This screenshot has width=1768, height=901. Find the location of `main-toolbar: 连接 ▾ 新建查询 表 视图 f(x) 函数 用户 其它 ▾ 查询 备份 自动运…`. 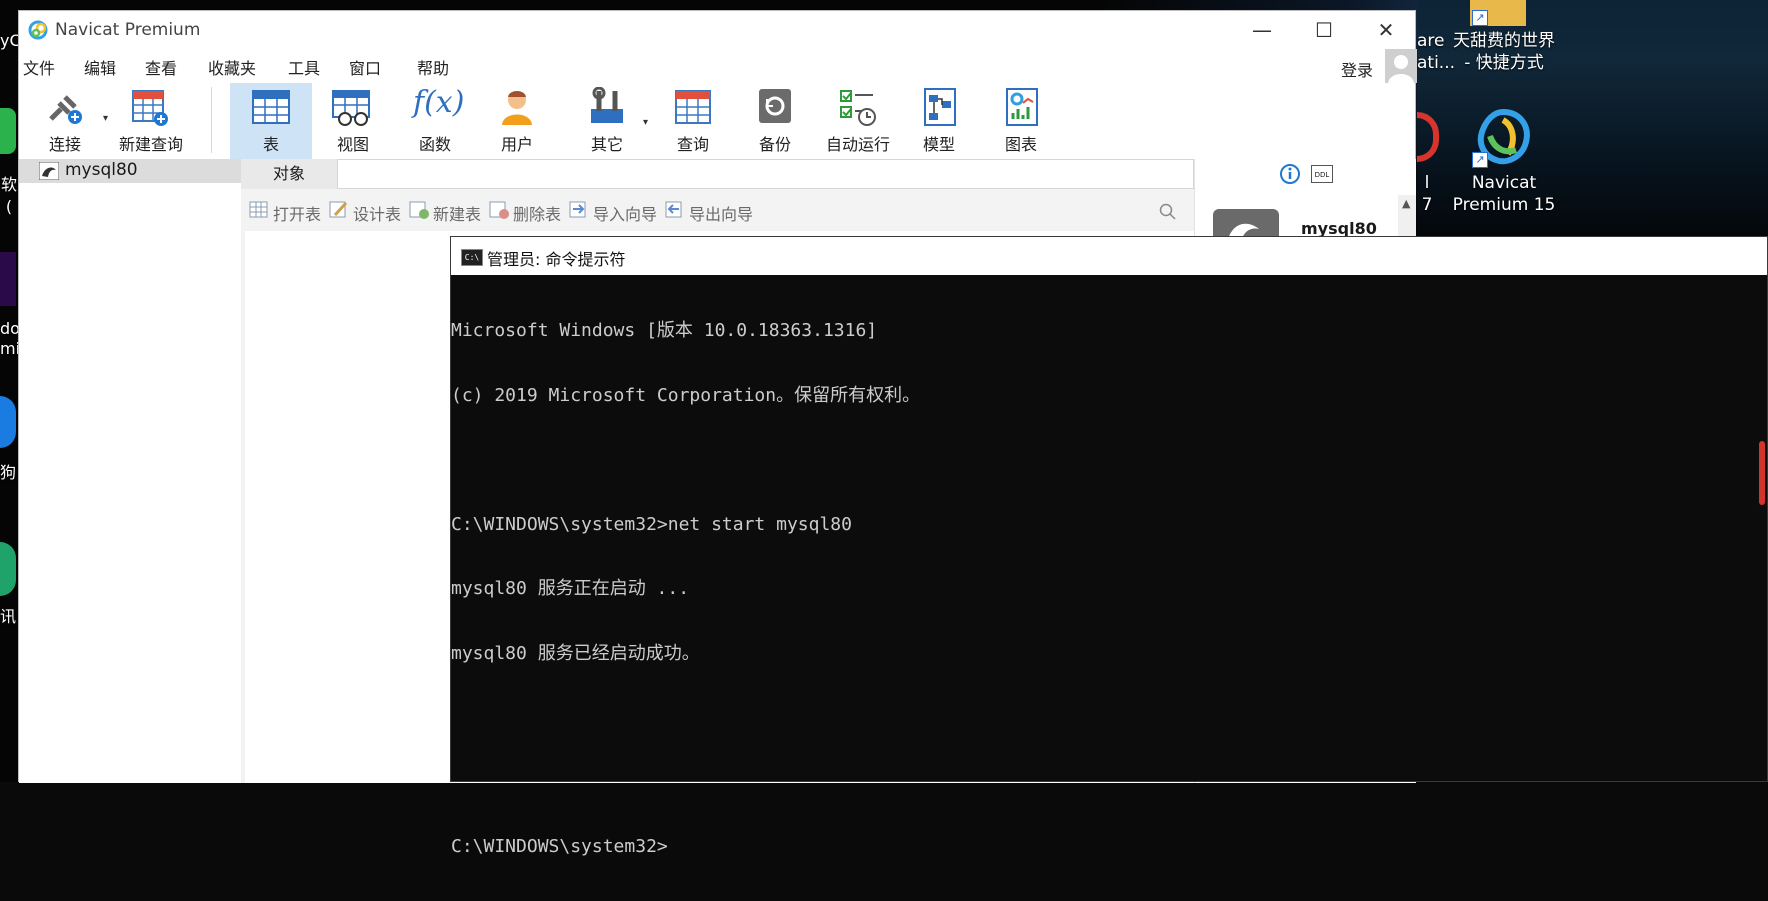

main-toolbar: 连接 ▾ 新建查询 表 视图 f(x) 函数 用户 其它 ▾ 查询 备份 自动运… is located at coordinates (717, 121).